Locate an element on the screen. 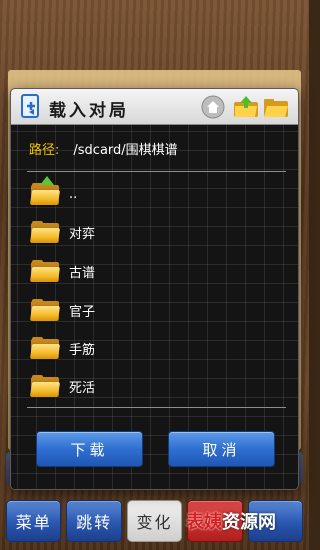  jump-button: 跳转 is located at coordinates (94, 521).